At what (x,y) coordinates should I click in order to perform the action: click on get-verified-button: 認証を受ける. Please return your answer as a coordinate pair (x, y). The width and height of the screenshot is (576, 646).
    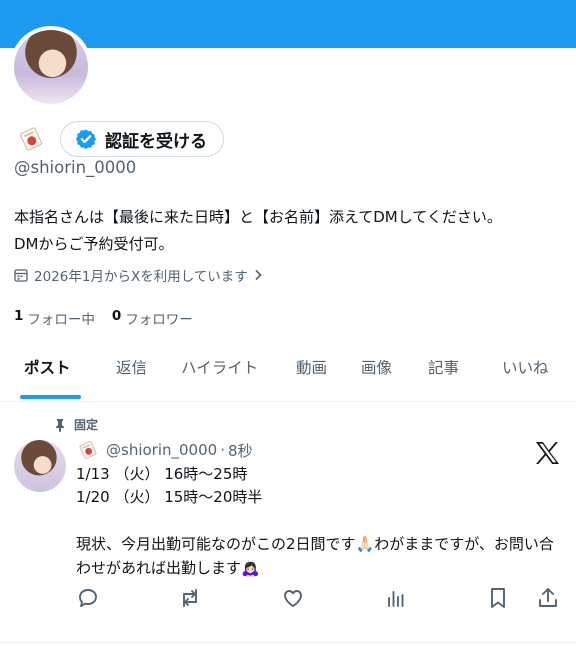
    Looking at the image, I should click on (142, 139).